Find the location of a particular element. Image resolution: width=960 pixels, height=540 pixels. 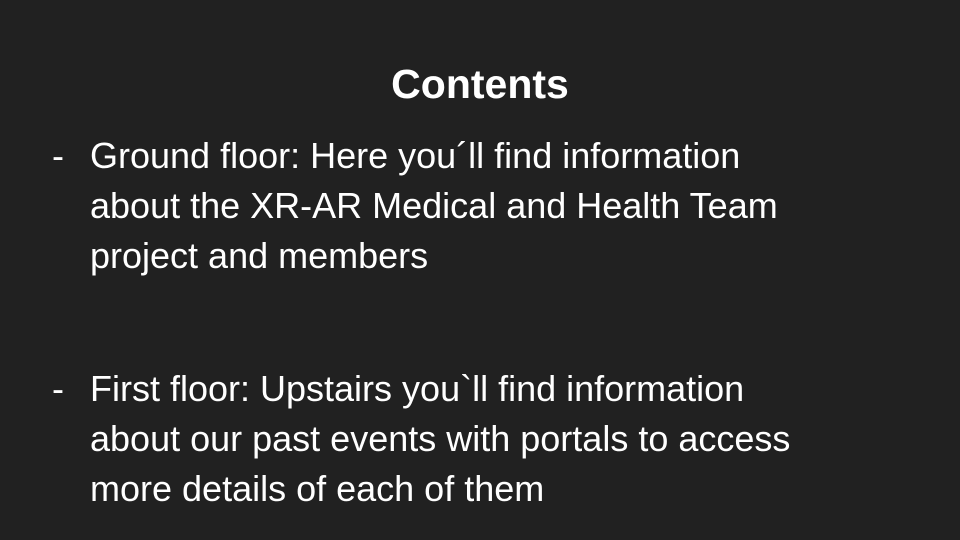

bullet-line: project and members is located at coordinates (259, 255).